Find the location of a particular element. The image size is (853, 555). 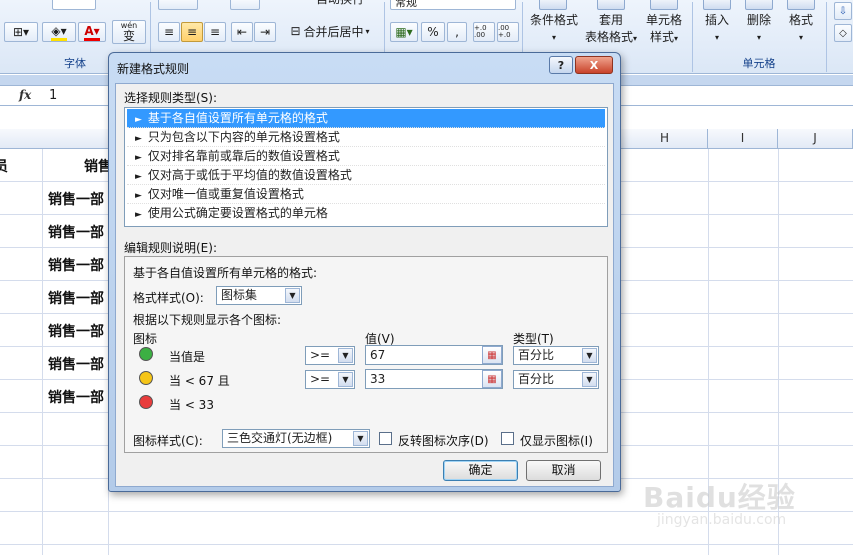

delete-button: 删除 ▾ is located at coordinates (759, 29).